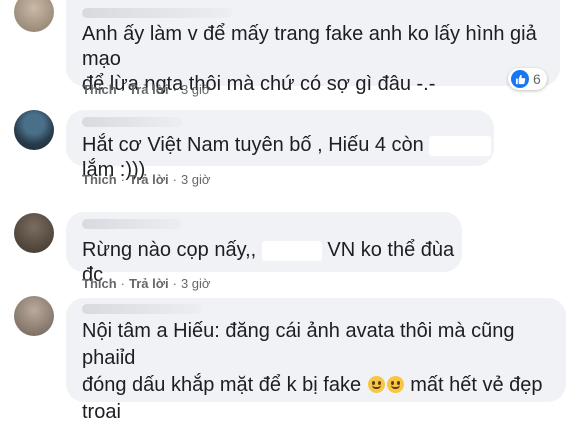  What do you see at coordinates (520, 79) in the screenshot?
I see `thumbs-up-icon` at bounding box center [520, 79].